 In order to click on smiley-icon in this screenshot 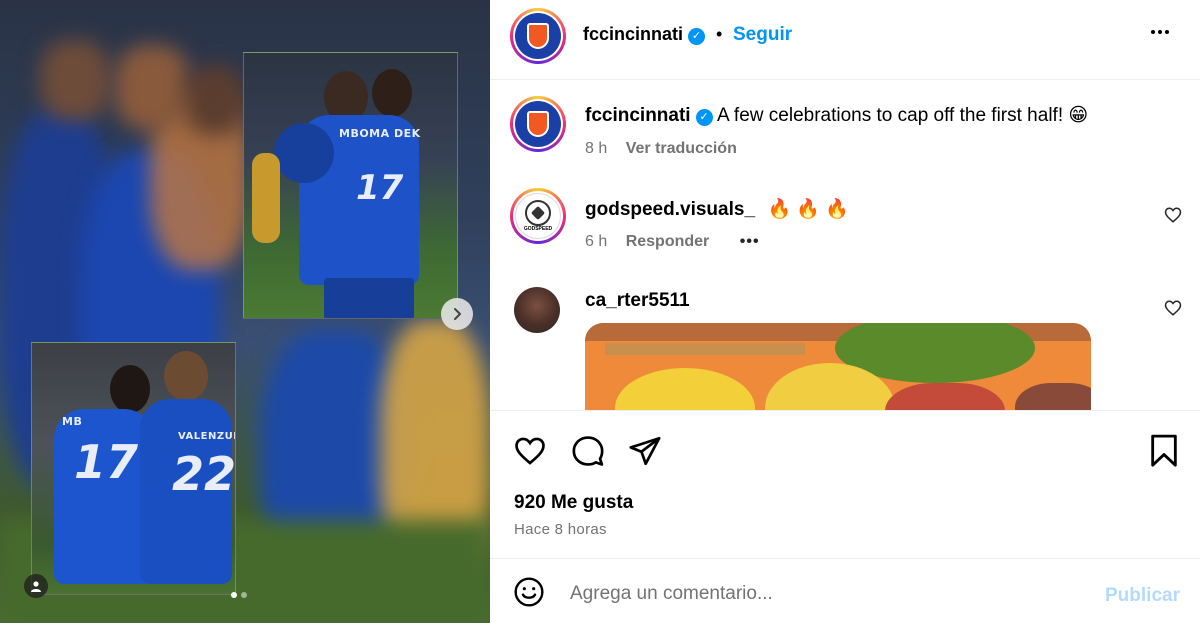, I will do `click(529, 592)`.